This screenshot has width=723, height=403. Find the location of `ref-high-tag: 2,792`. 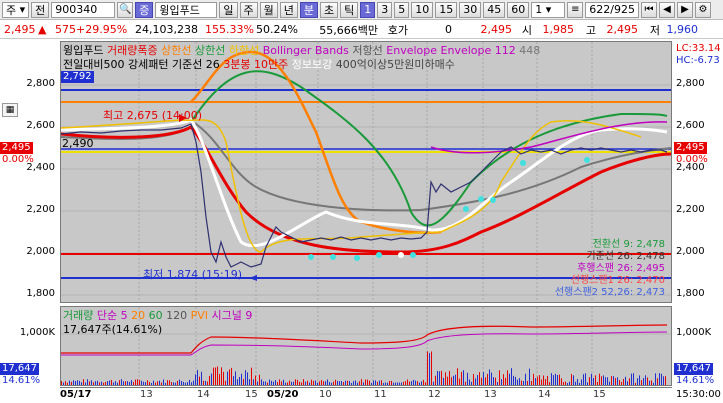

ref-high-tag: 2,792 is located at coordinates (77, 77).